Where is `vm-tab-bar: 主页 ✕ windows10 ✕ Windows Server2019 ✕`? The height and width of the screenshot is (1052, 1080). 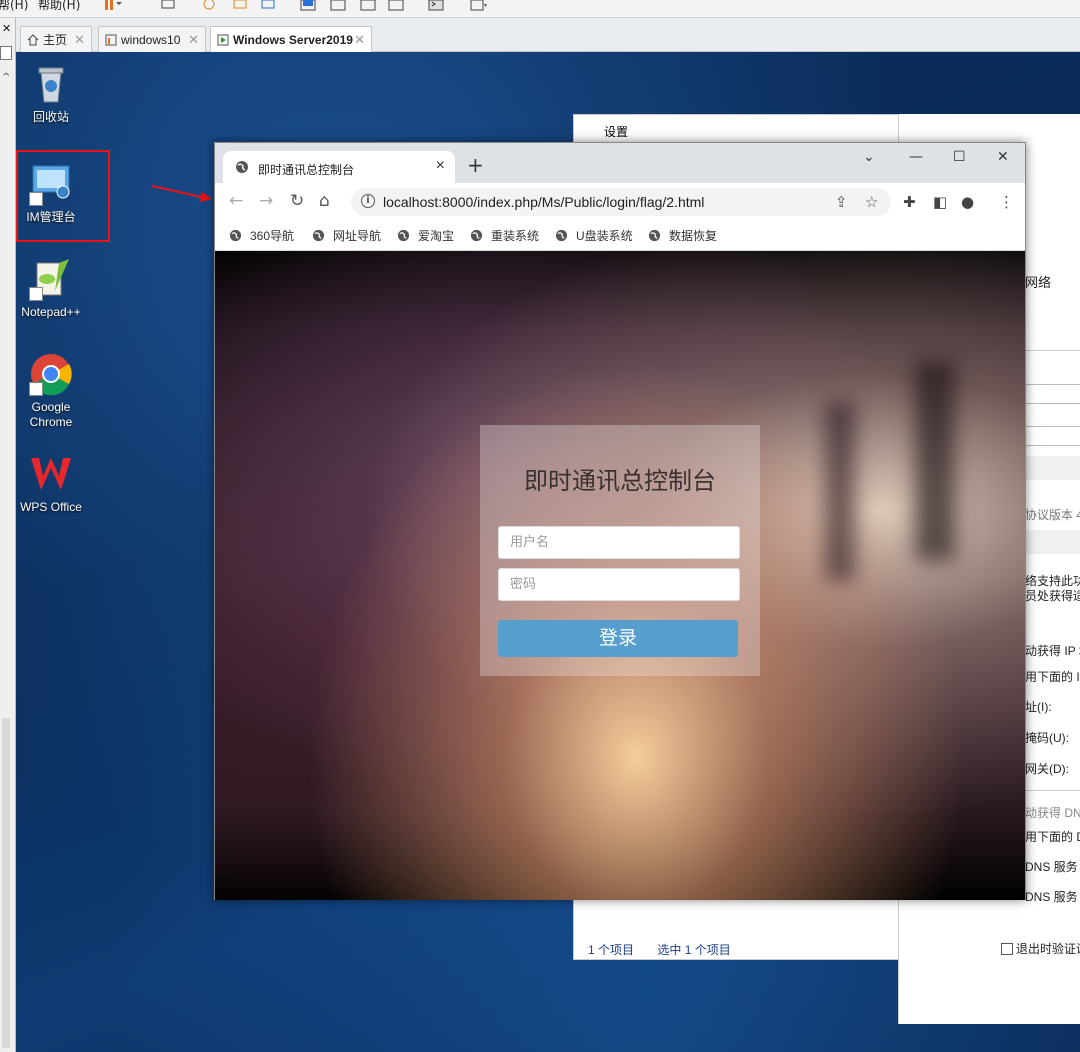 vm-tab-bar: 主页 ✕ windows10 ✕ Windows Server2019 ✕ is located at coordinates (548, 35).